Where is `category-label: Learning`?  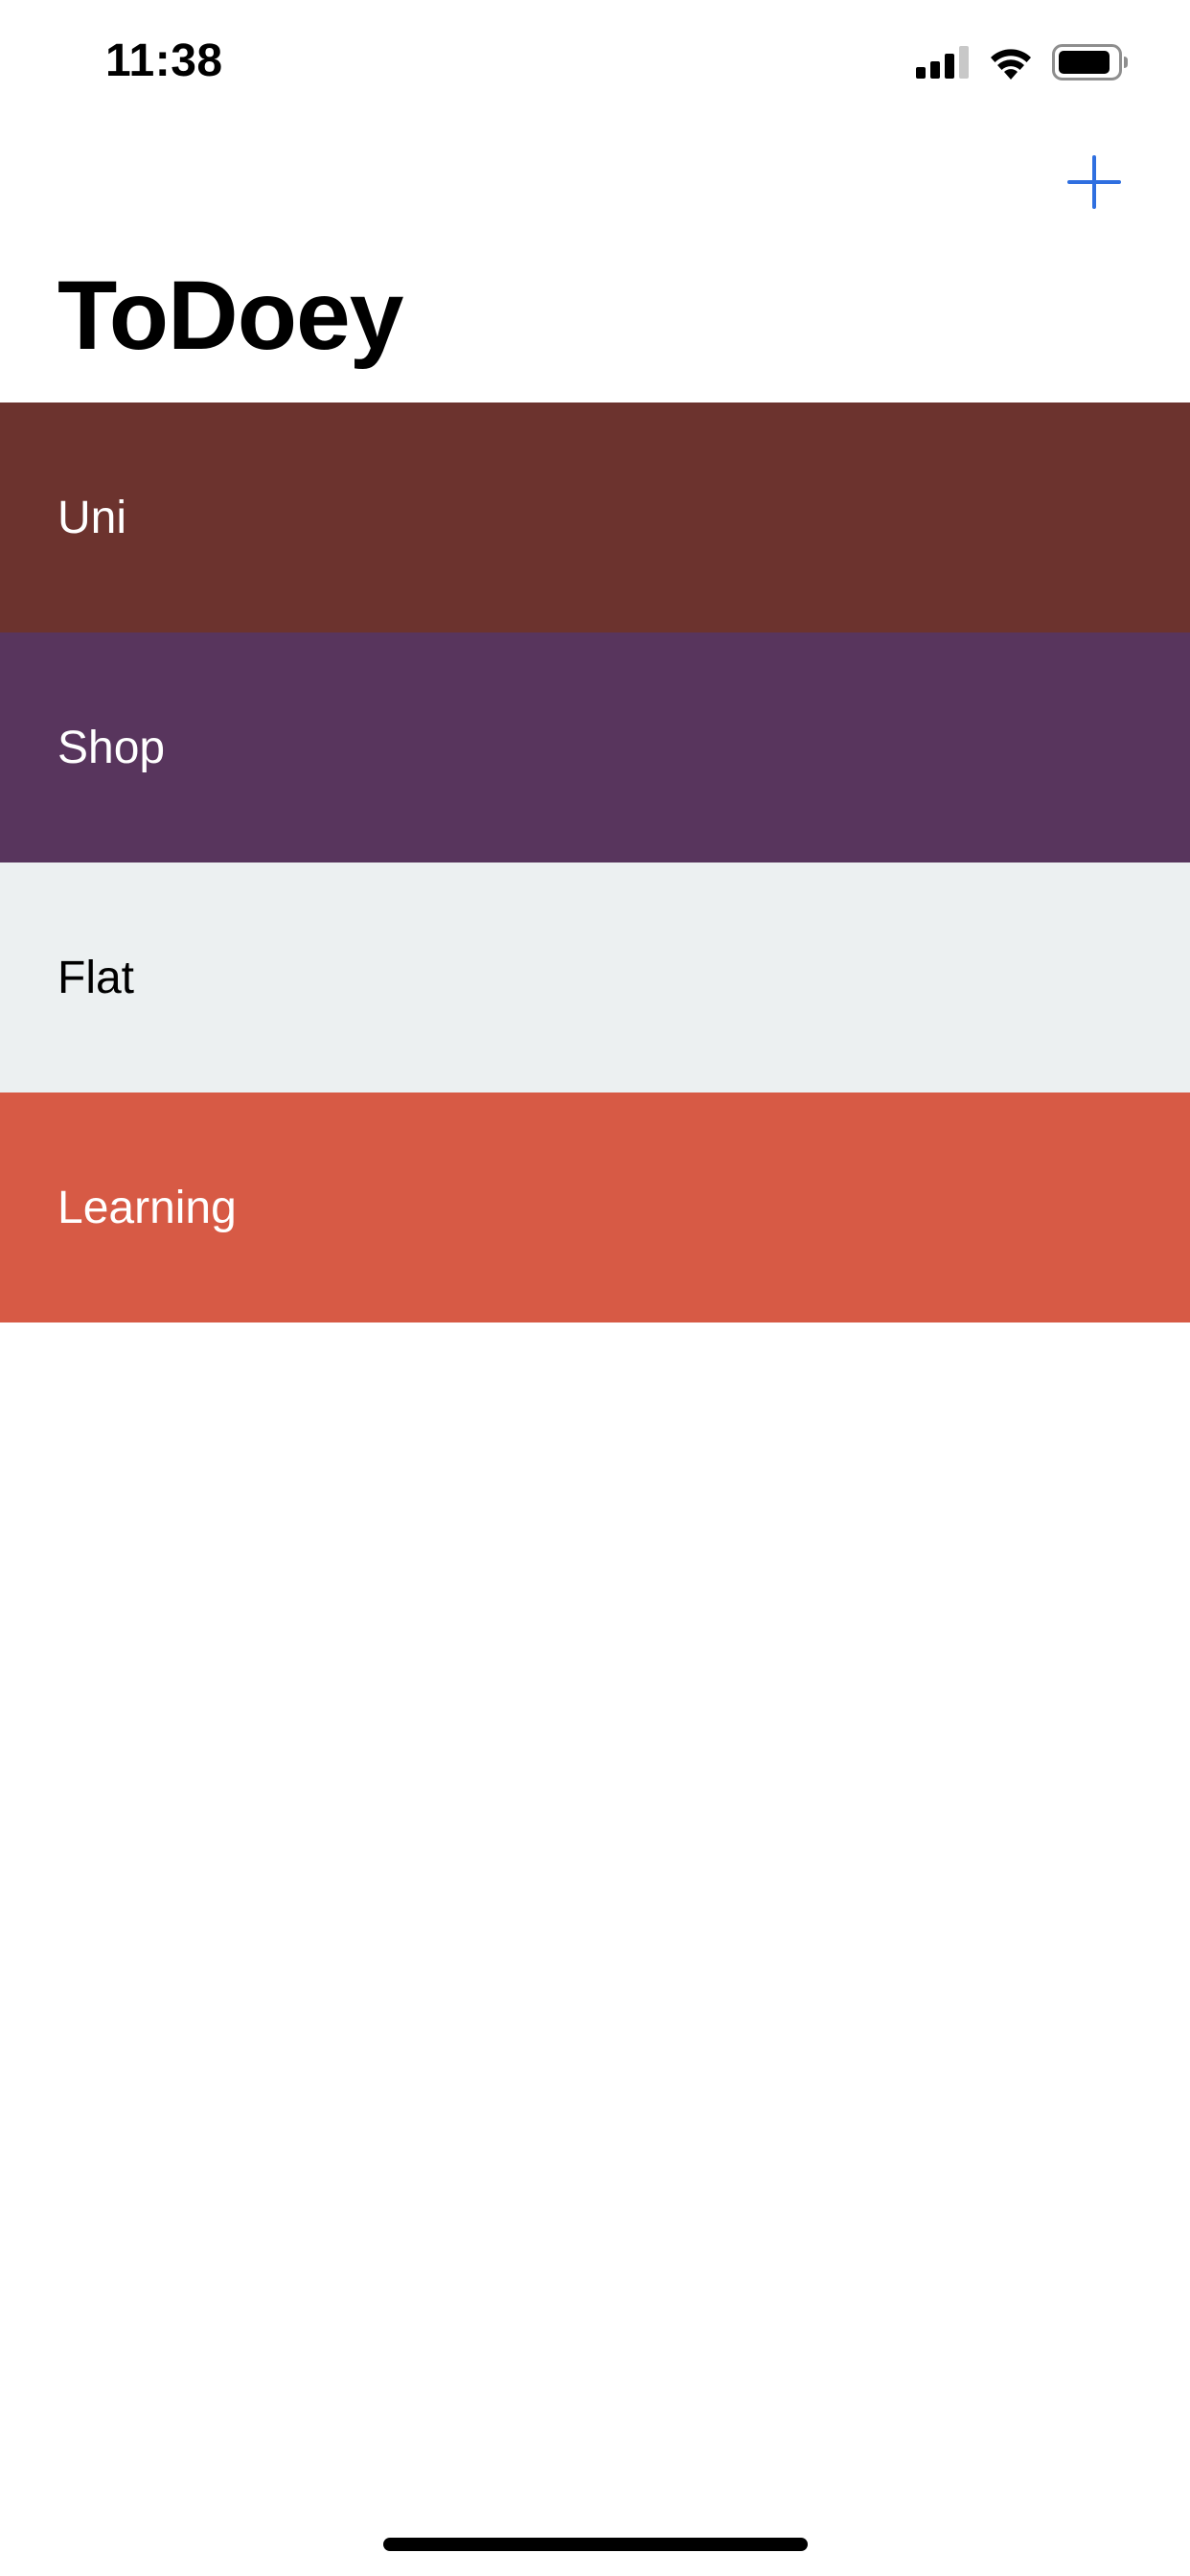
category-label: Learning is located at coordinates (147, 1207).